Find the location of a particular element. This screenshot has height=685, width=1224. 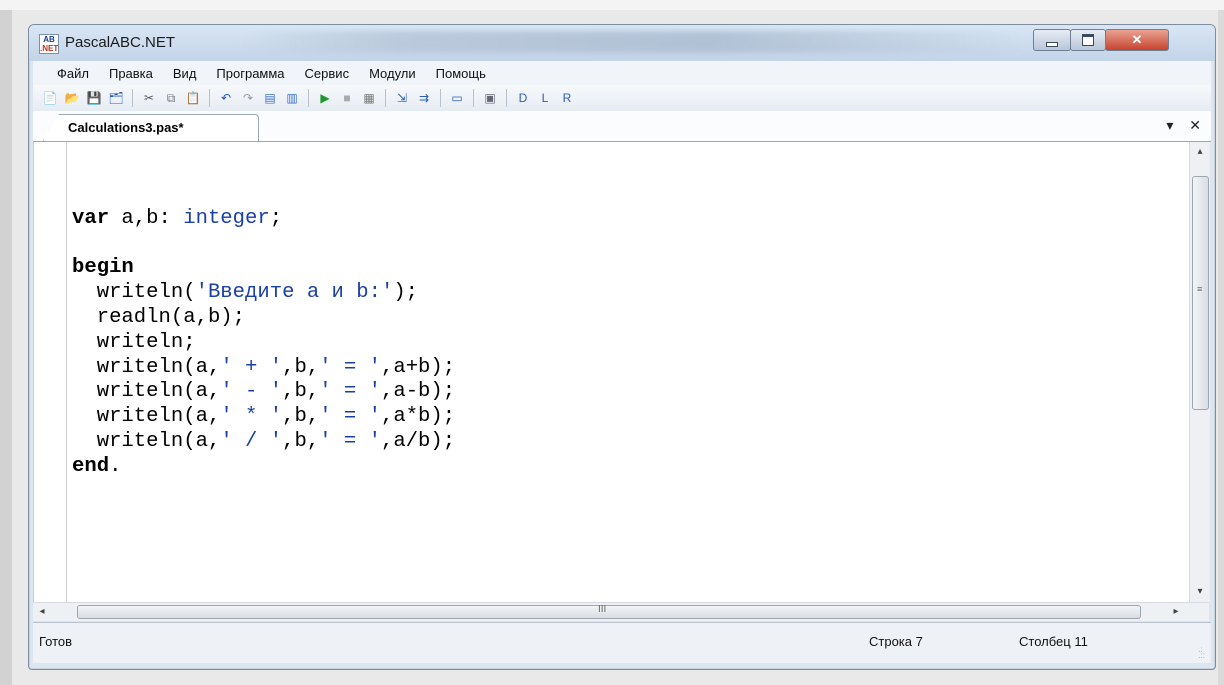

debug-l-icon: L is located at coordinates (545, 98).